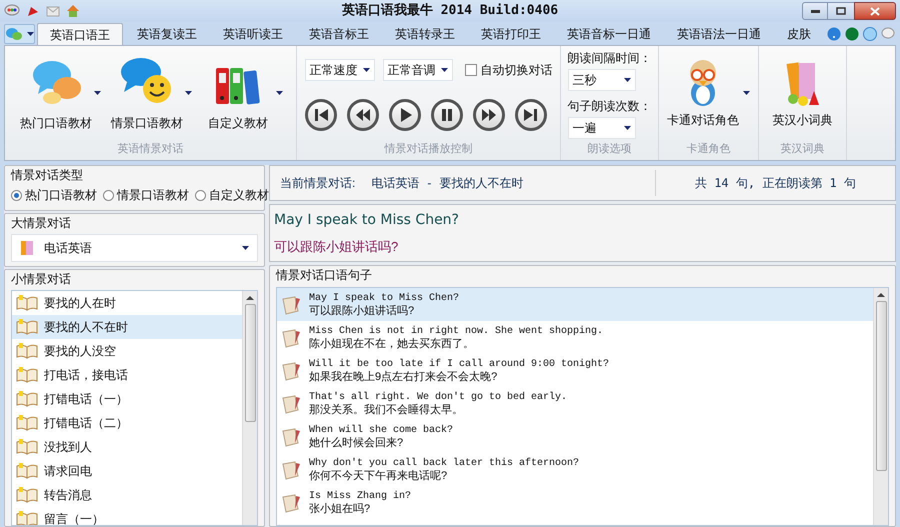  Describe the element at coordinates (719, 34) in the screenshot. I see `tab: 英语语法一日通` at that location.